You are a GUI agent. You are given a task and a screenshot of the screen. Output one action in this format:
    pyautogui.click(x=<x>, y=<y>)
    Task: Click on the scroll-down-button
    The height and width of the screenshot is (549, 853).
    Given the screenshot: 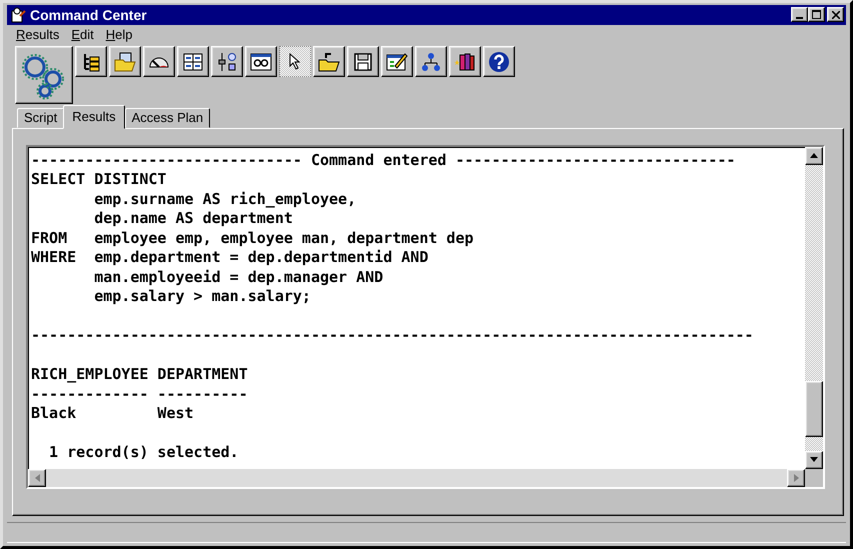 What is the action you would take?
    pyautogui.click(x=814, y=459)
    